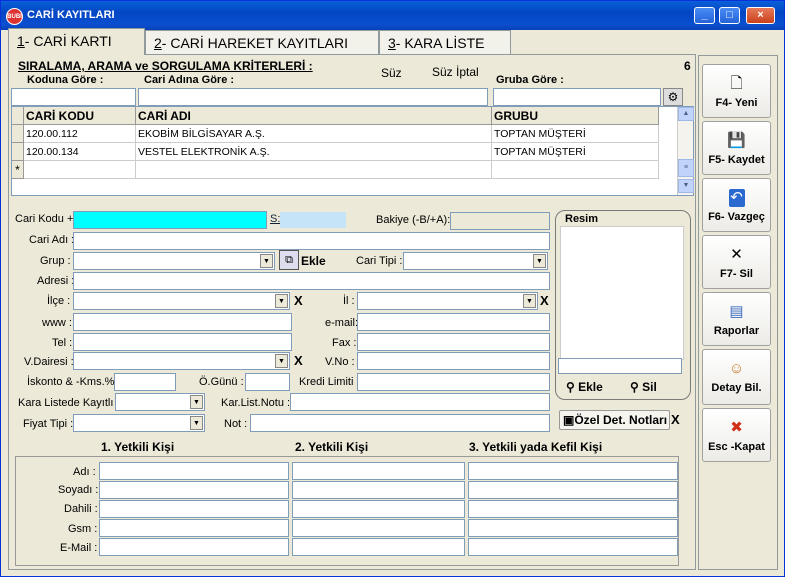 The width and height of the screenshot is (785, 577). Describe the element at coordinates (675, 419) in the screenshot. I see `ozel-clear-icon: X` at that location.